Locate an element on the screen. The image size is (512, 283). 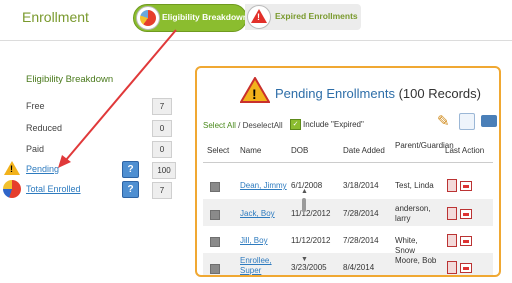
selection-links: Select All / DeselectAll is located at coordinates (243, 125).